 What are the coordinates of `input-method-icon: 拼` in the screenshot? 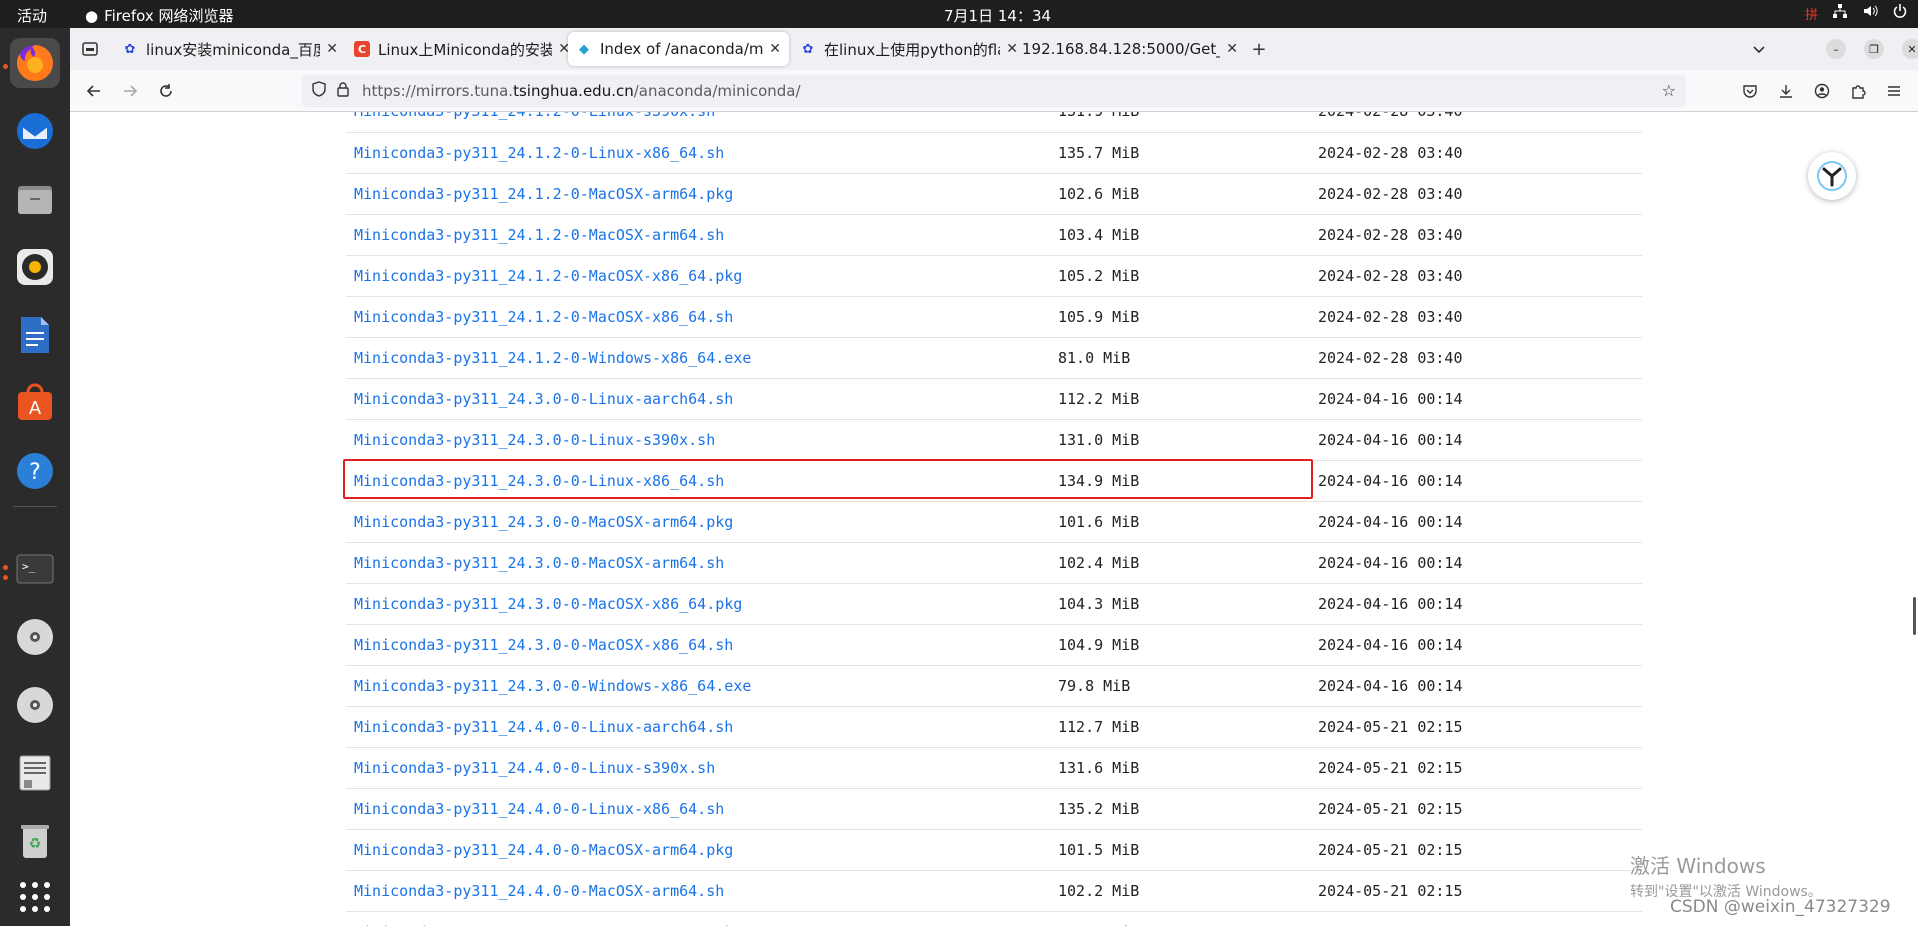 It's located at (1811, 13).